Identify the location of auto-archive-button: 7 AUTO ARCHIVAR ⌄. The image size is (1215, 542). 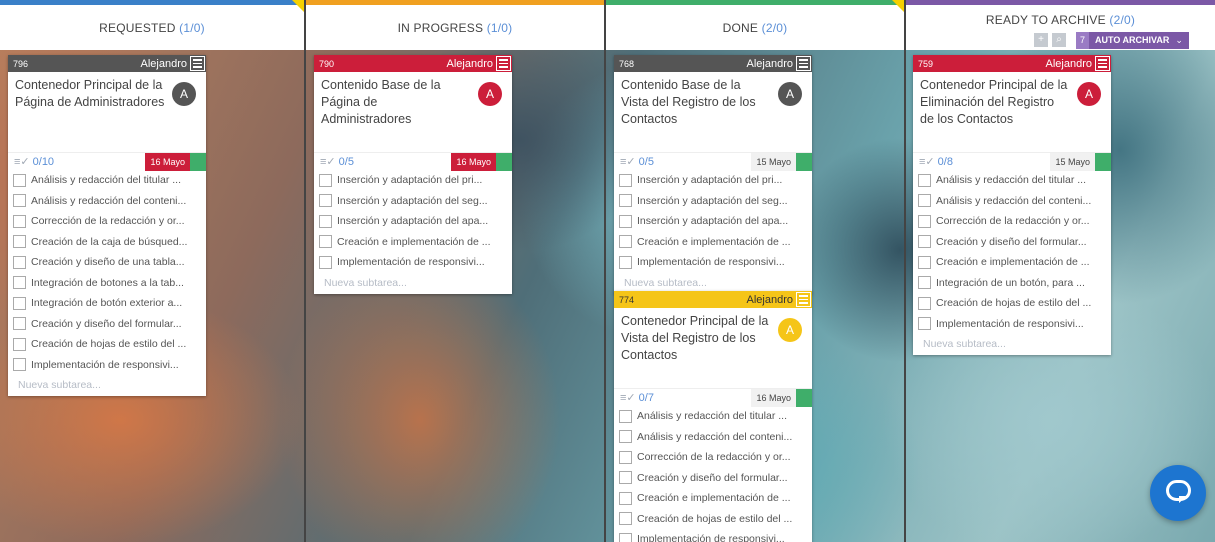
(1132, 40).